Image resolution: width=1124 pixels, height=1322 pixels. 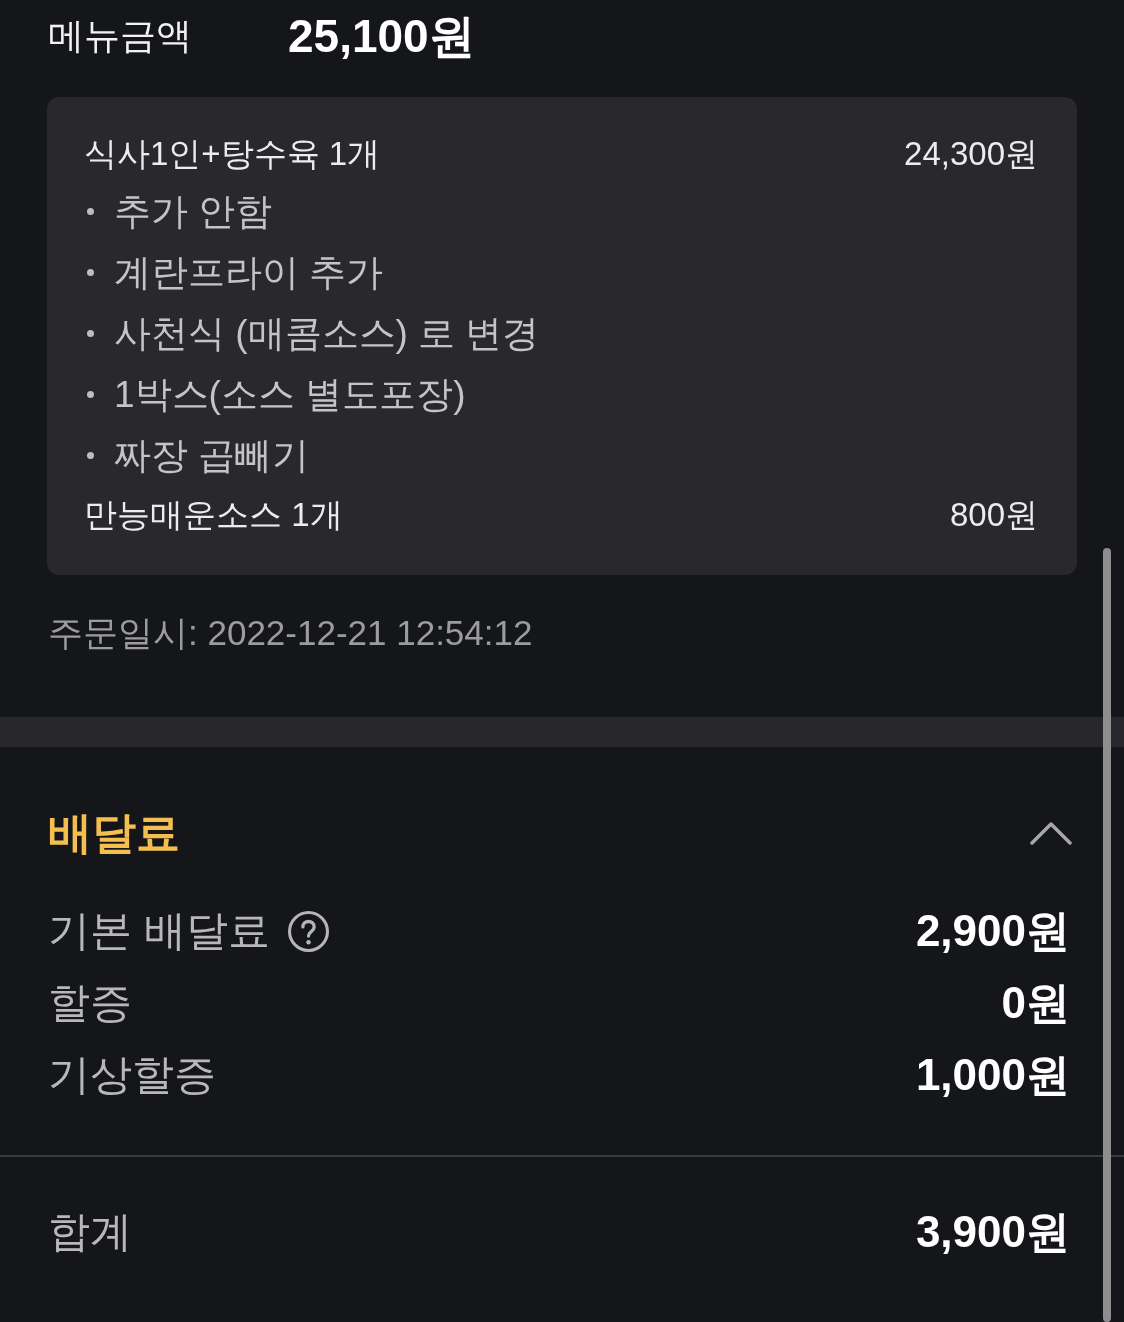 I want to click on fee-label: 기본 배달료, so click(x=159, y=931).